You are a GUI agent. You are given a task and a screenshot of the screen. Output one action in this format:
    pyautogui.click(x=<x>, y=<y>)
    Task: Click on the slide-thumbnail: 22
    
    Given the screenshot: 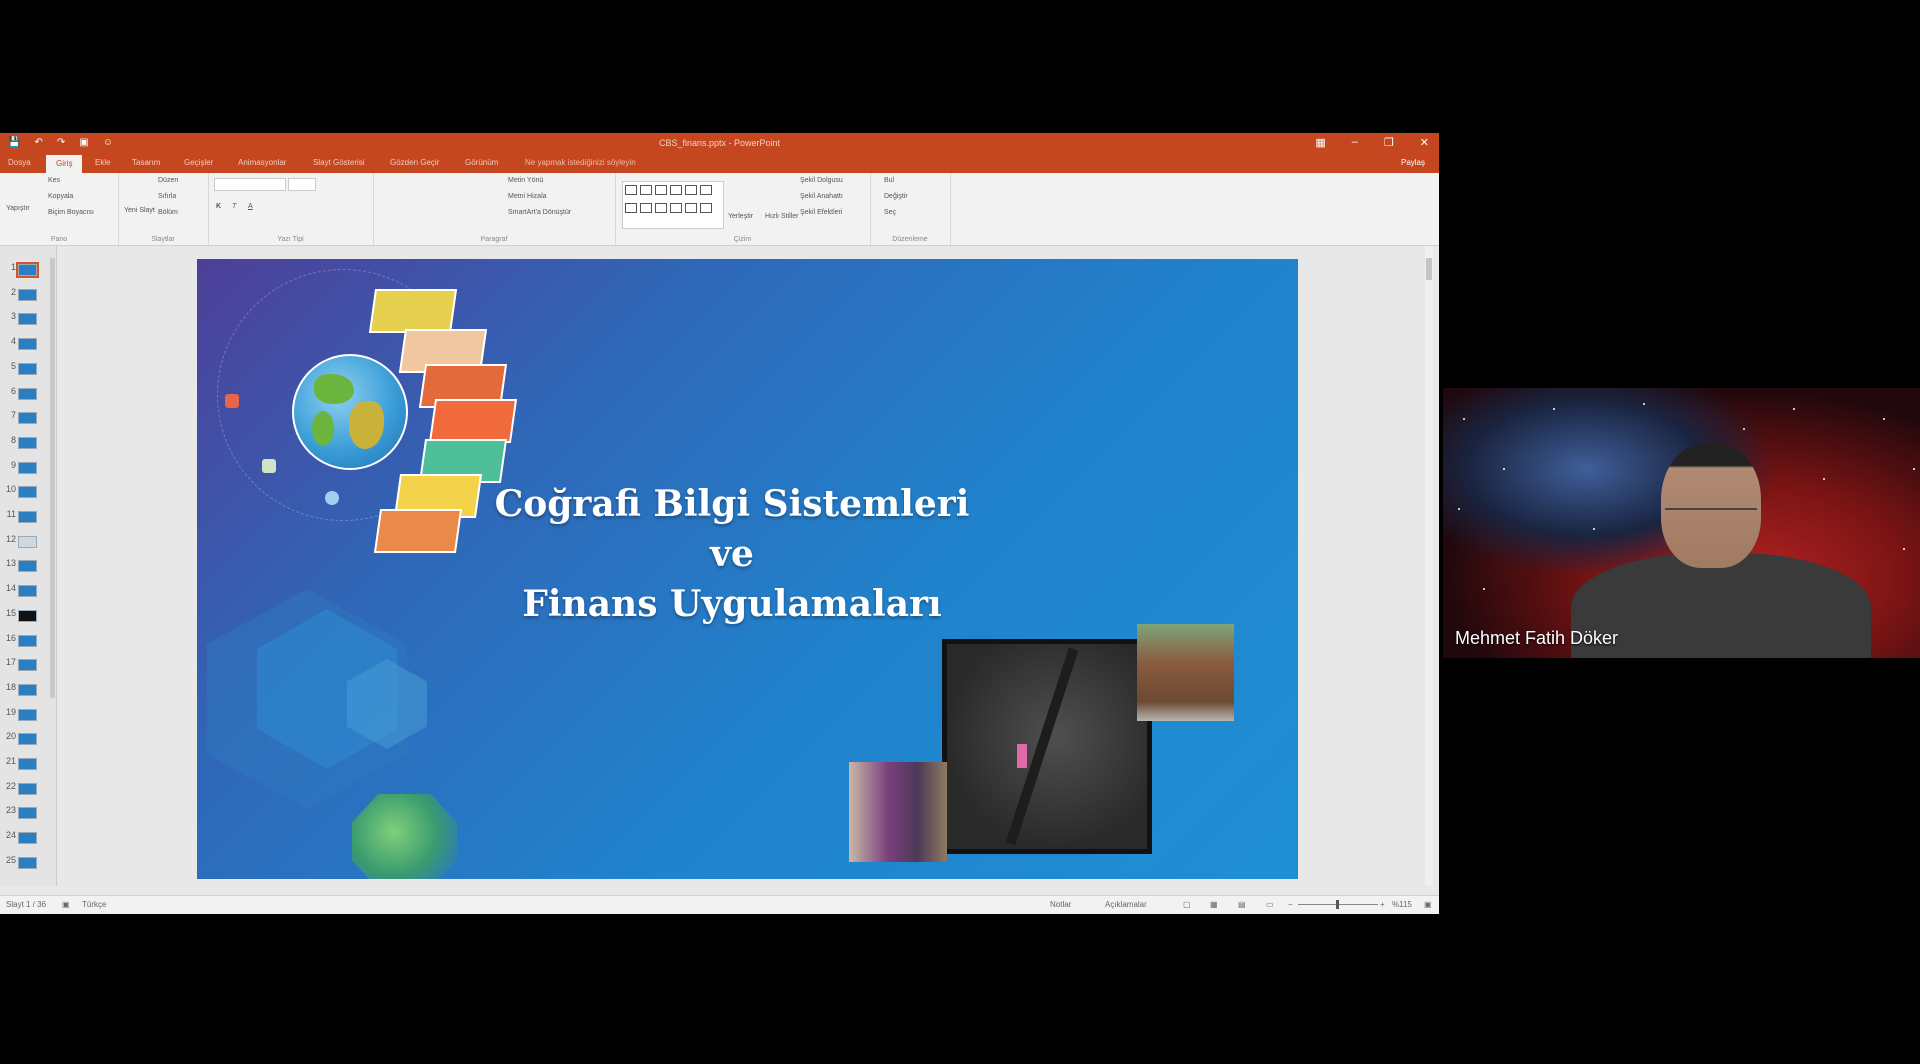 What is the action you would take?
    pyautogui.click(x=24, y=789)
    